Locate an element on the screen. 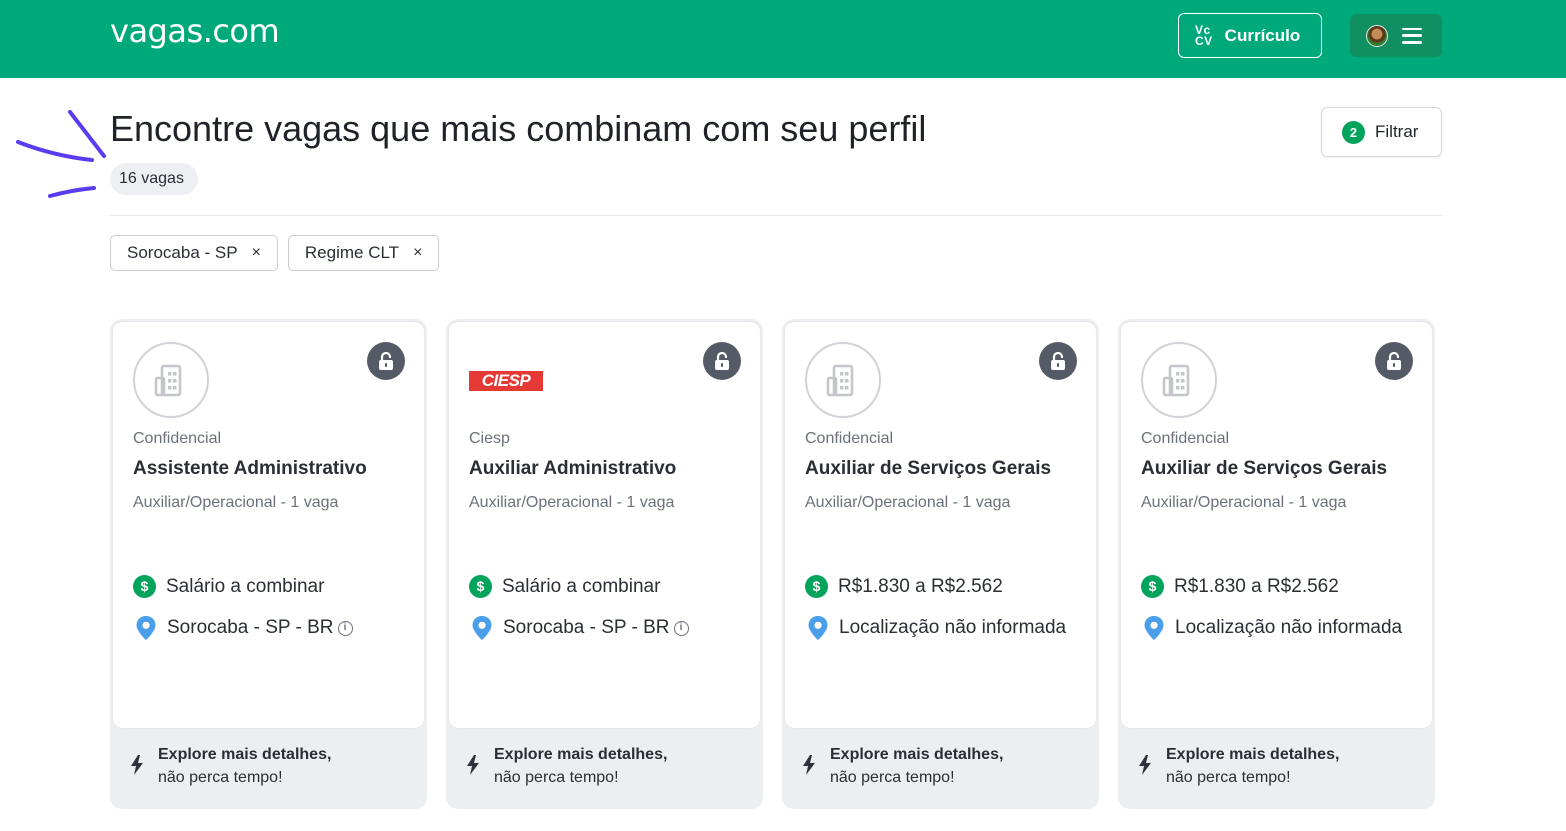 This screenshot has height=831, width=1566. cv-icon-bottom: CV is located at coordinates (1204, 40).